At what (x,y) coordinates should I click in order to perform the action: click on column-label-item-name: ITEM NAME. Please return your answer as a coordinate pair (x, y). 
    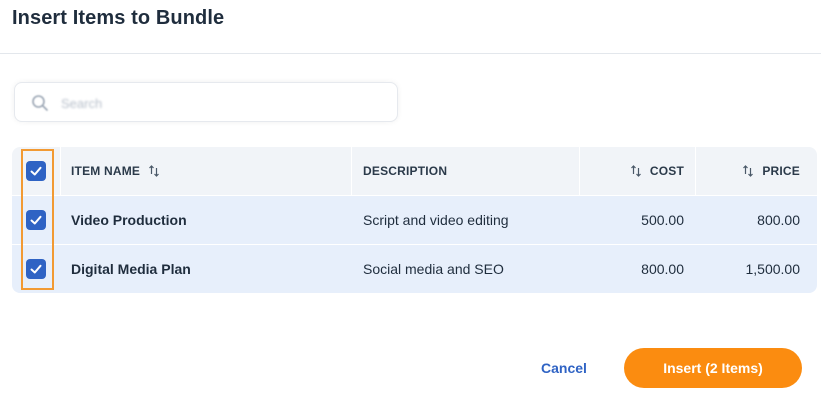
    Looking at the image, I should click on (106, 171).